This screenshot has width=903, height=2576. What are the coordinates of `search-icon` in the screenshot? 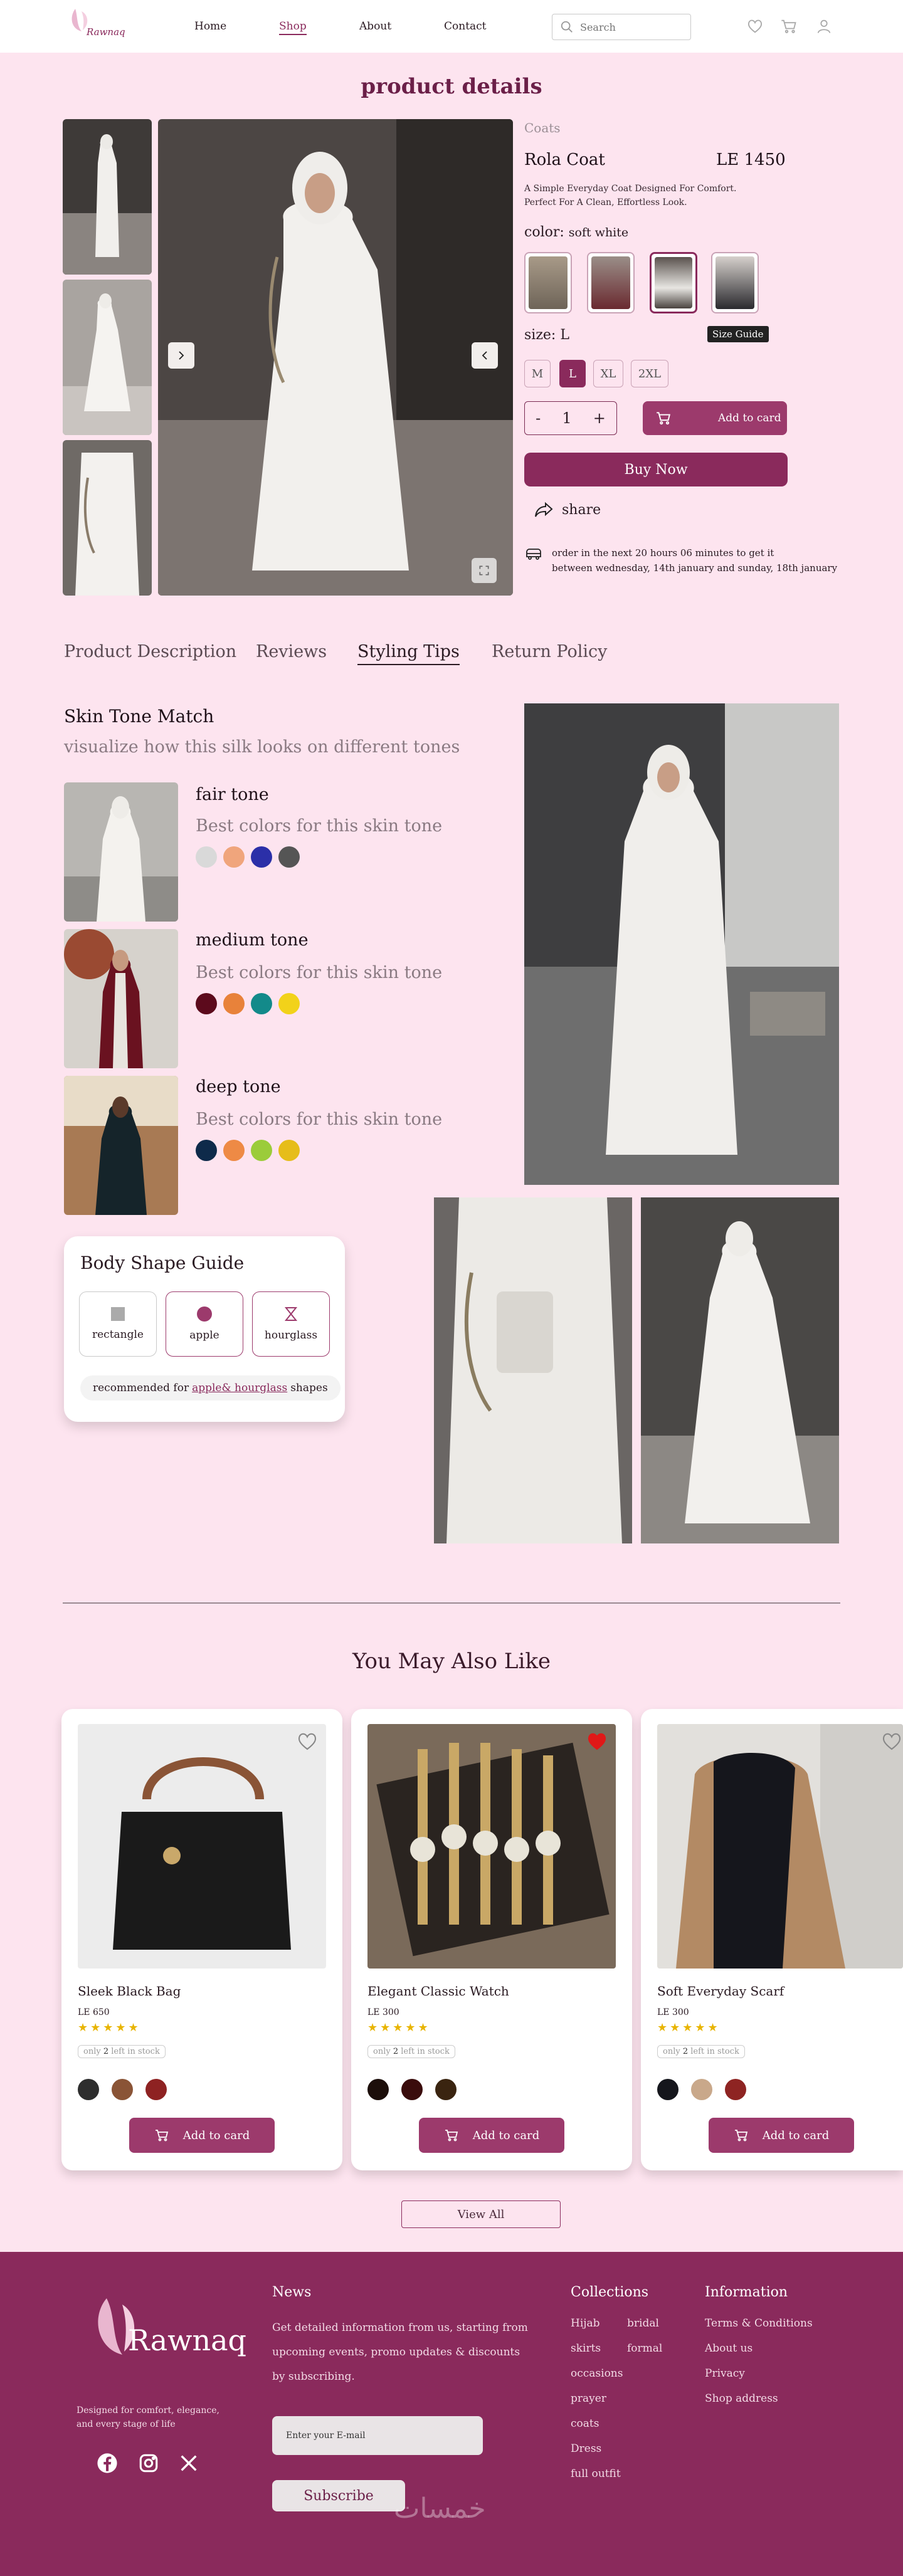 It's located at (567, 27).